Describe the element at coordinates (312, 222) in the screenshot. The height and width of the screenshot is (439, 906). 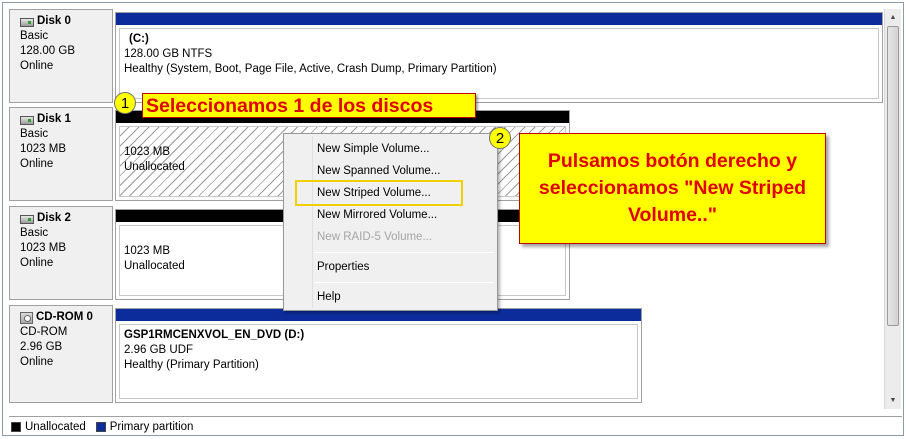
I see `menu-gutter` at that location.